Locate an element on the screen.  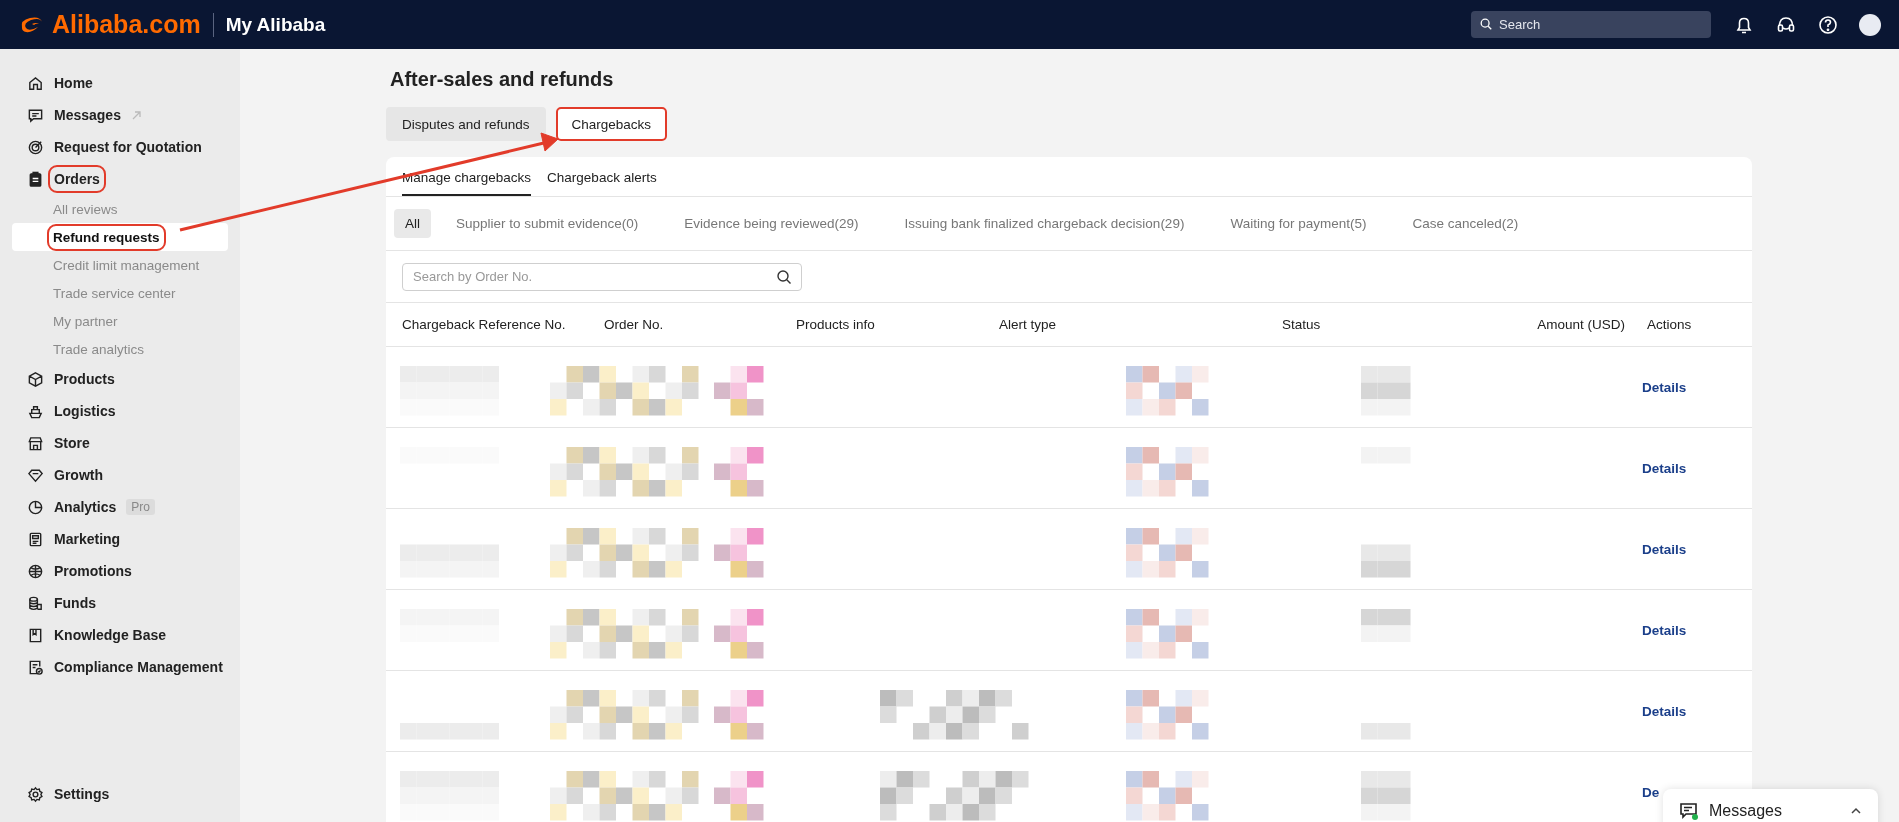
sidebar-item: Request for Quotation is located at coordinates (120, 147).